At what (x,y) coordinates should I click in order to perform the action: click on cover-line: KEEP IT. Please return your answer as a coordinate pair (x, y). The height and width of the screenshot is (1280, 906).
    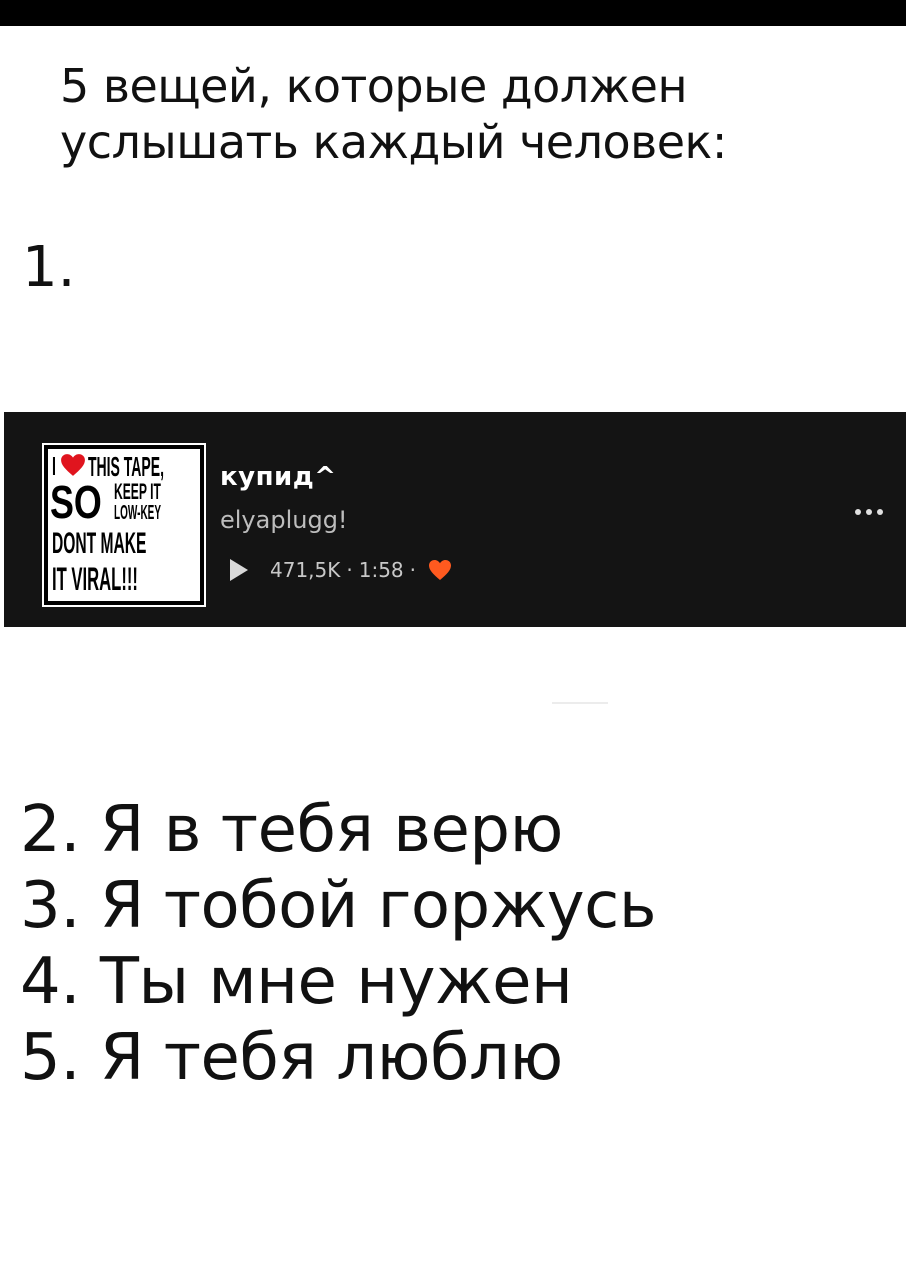
    Looking at the image, I should click on (137, 491).